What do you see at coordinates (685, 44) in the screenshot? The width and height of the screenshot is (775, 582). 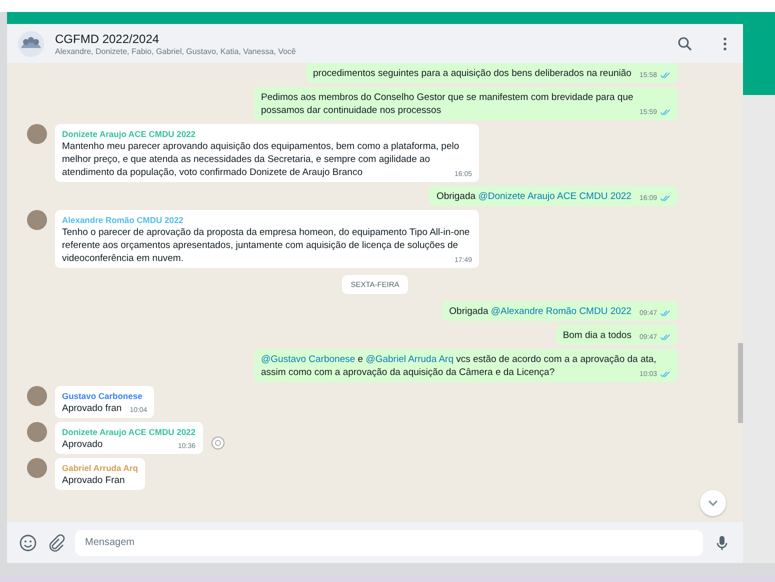 I see `search-icon` at bounding box center [685, 44].